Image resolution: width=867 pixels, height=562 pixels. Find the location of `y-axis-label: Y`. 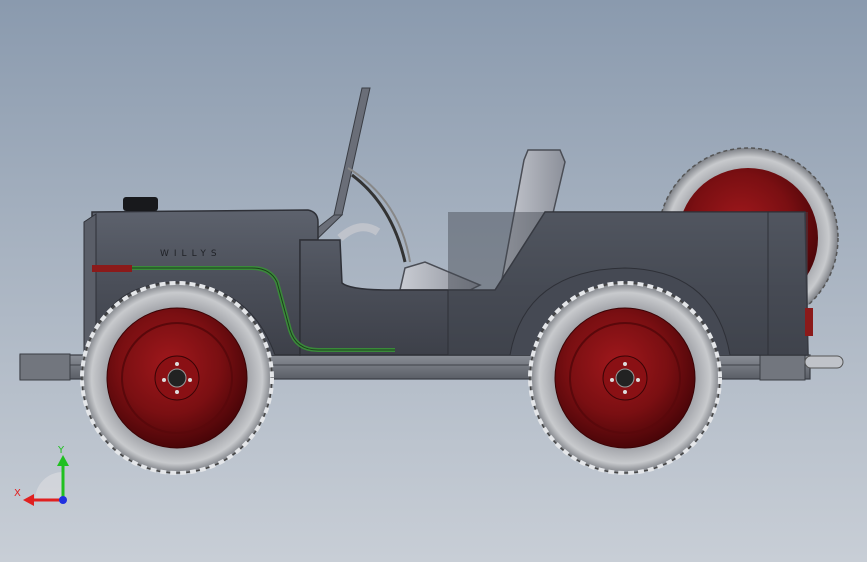

y-axis-label: Y is located at coordinates (61, 450).